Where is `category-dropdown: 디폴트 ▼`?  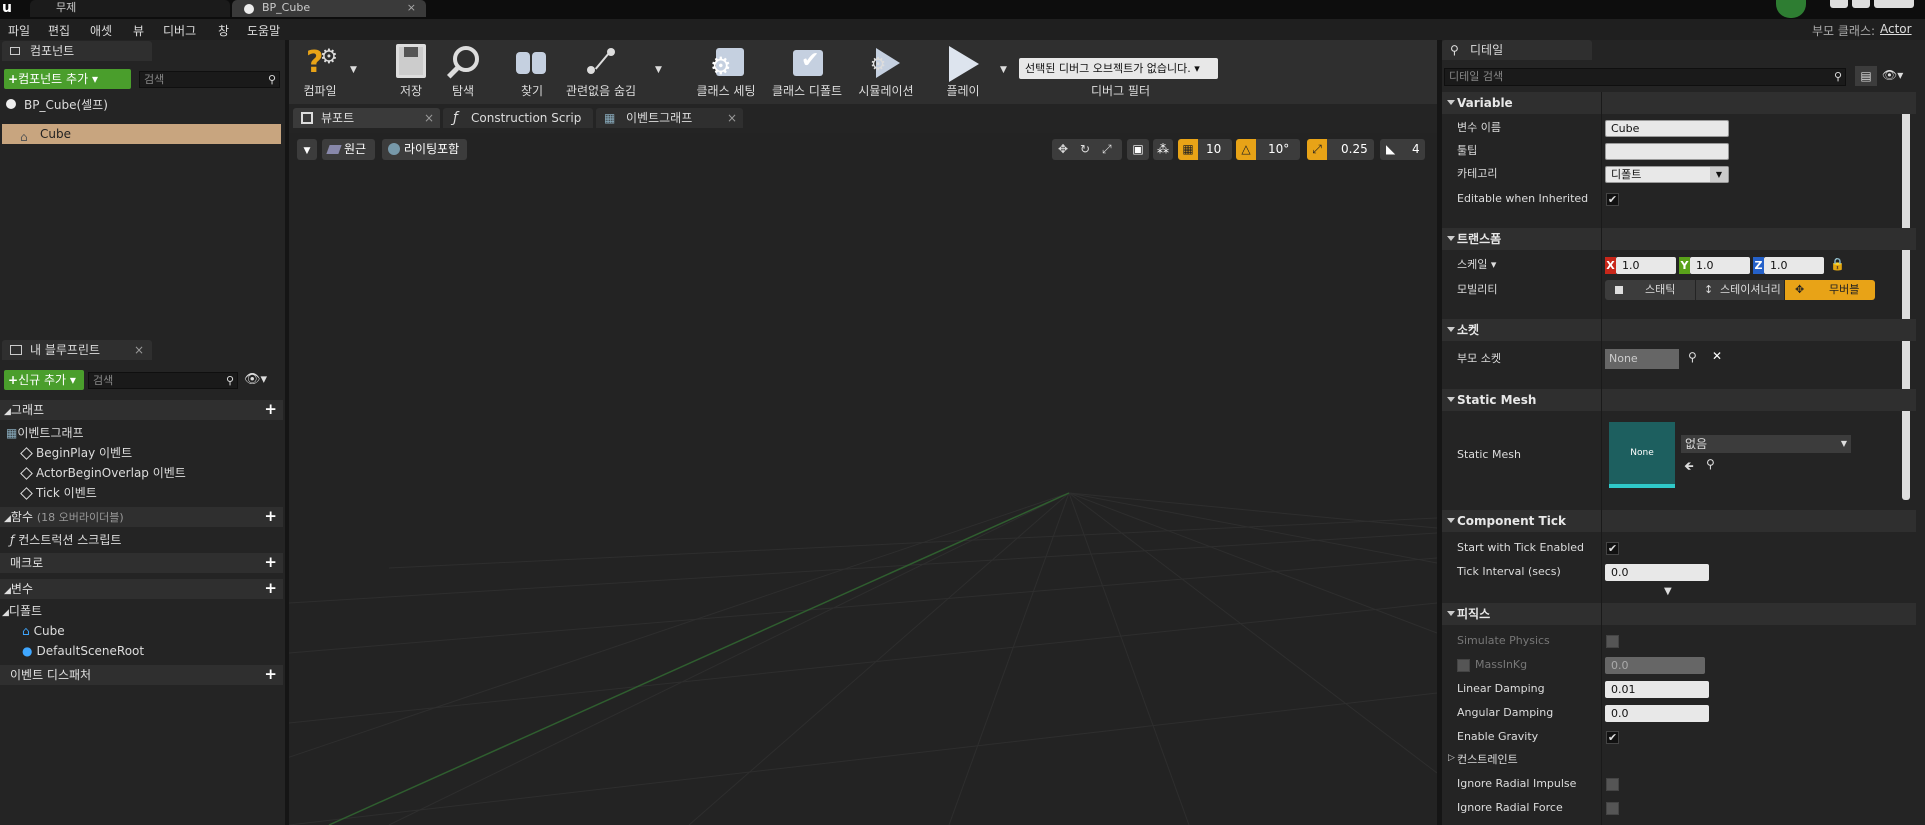
category-dropdown: 디폴트 ▼ is located at coordinates (1667, 174).